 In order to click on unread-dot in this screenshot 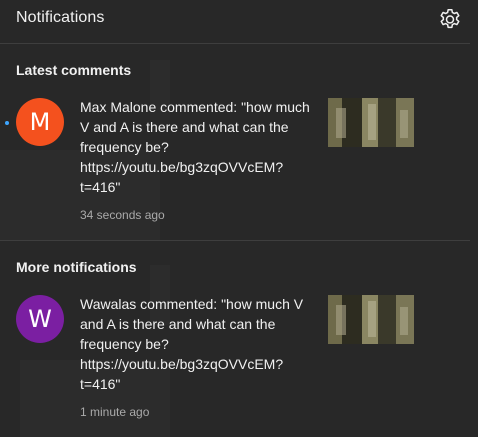, I will do `click(7, 123)`.